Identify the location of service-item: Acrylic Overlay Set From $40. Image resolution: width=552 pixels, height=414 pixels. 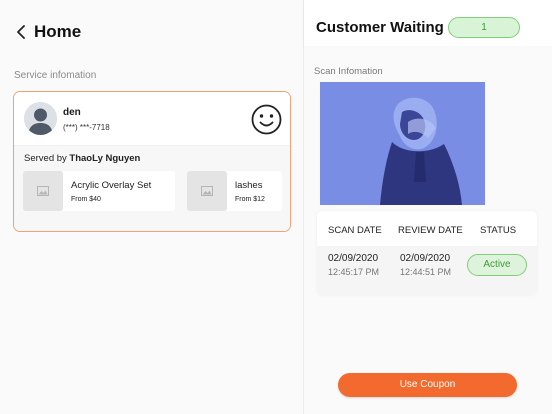
(99, 191).